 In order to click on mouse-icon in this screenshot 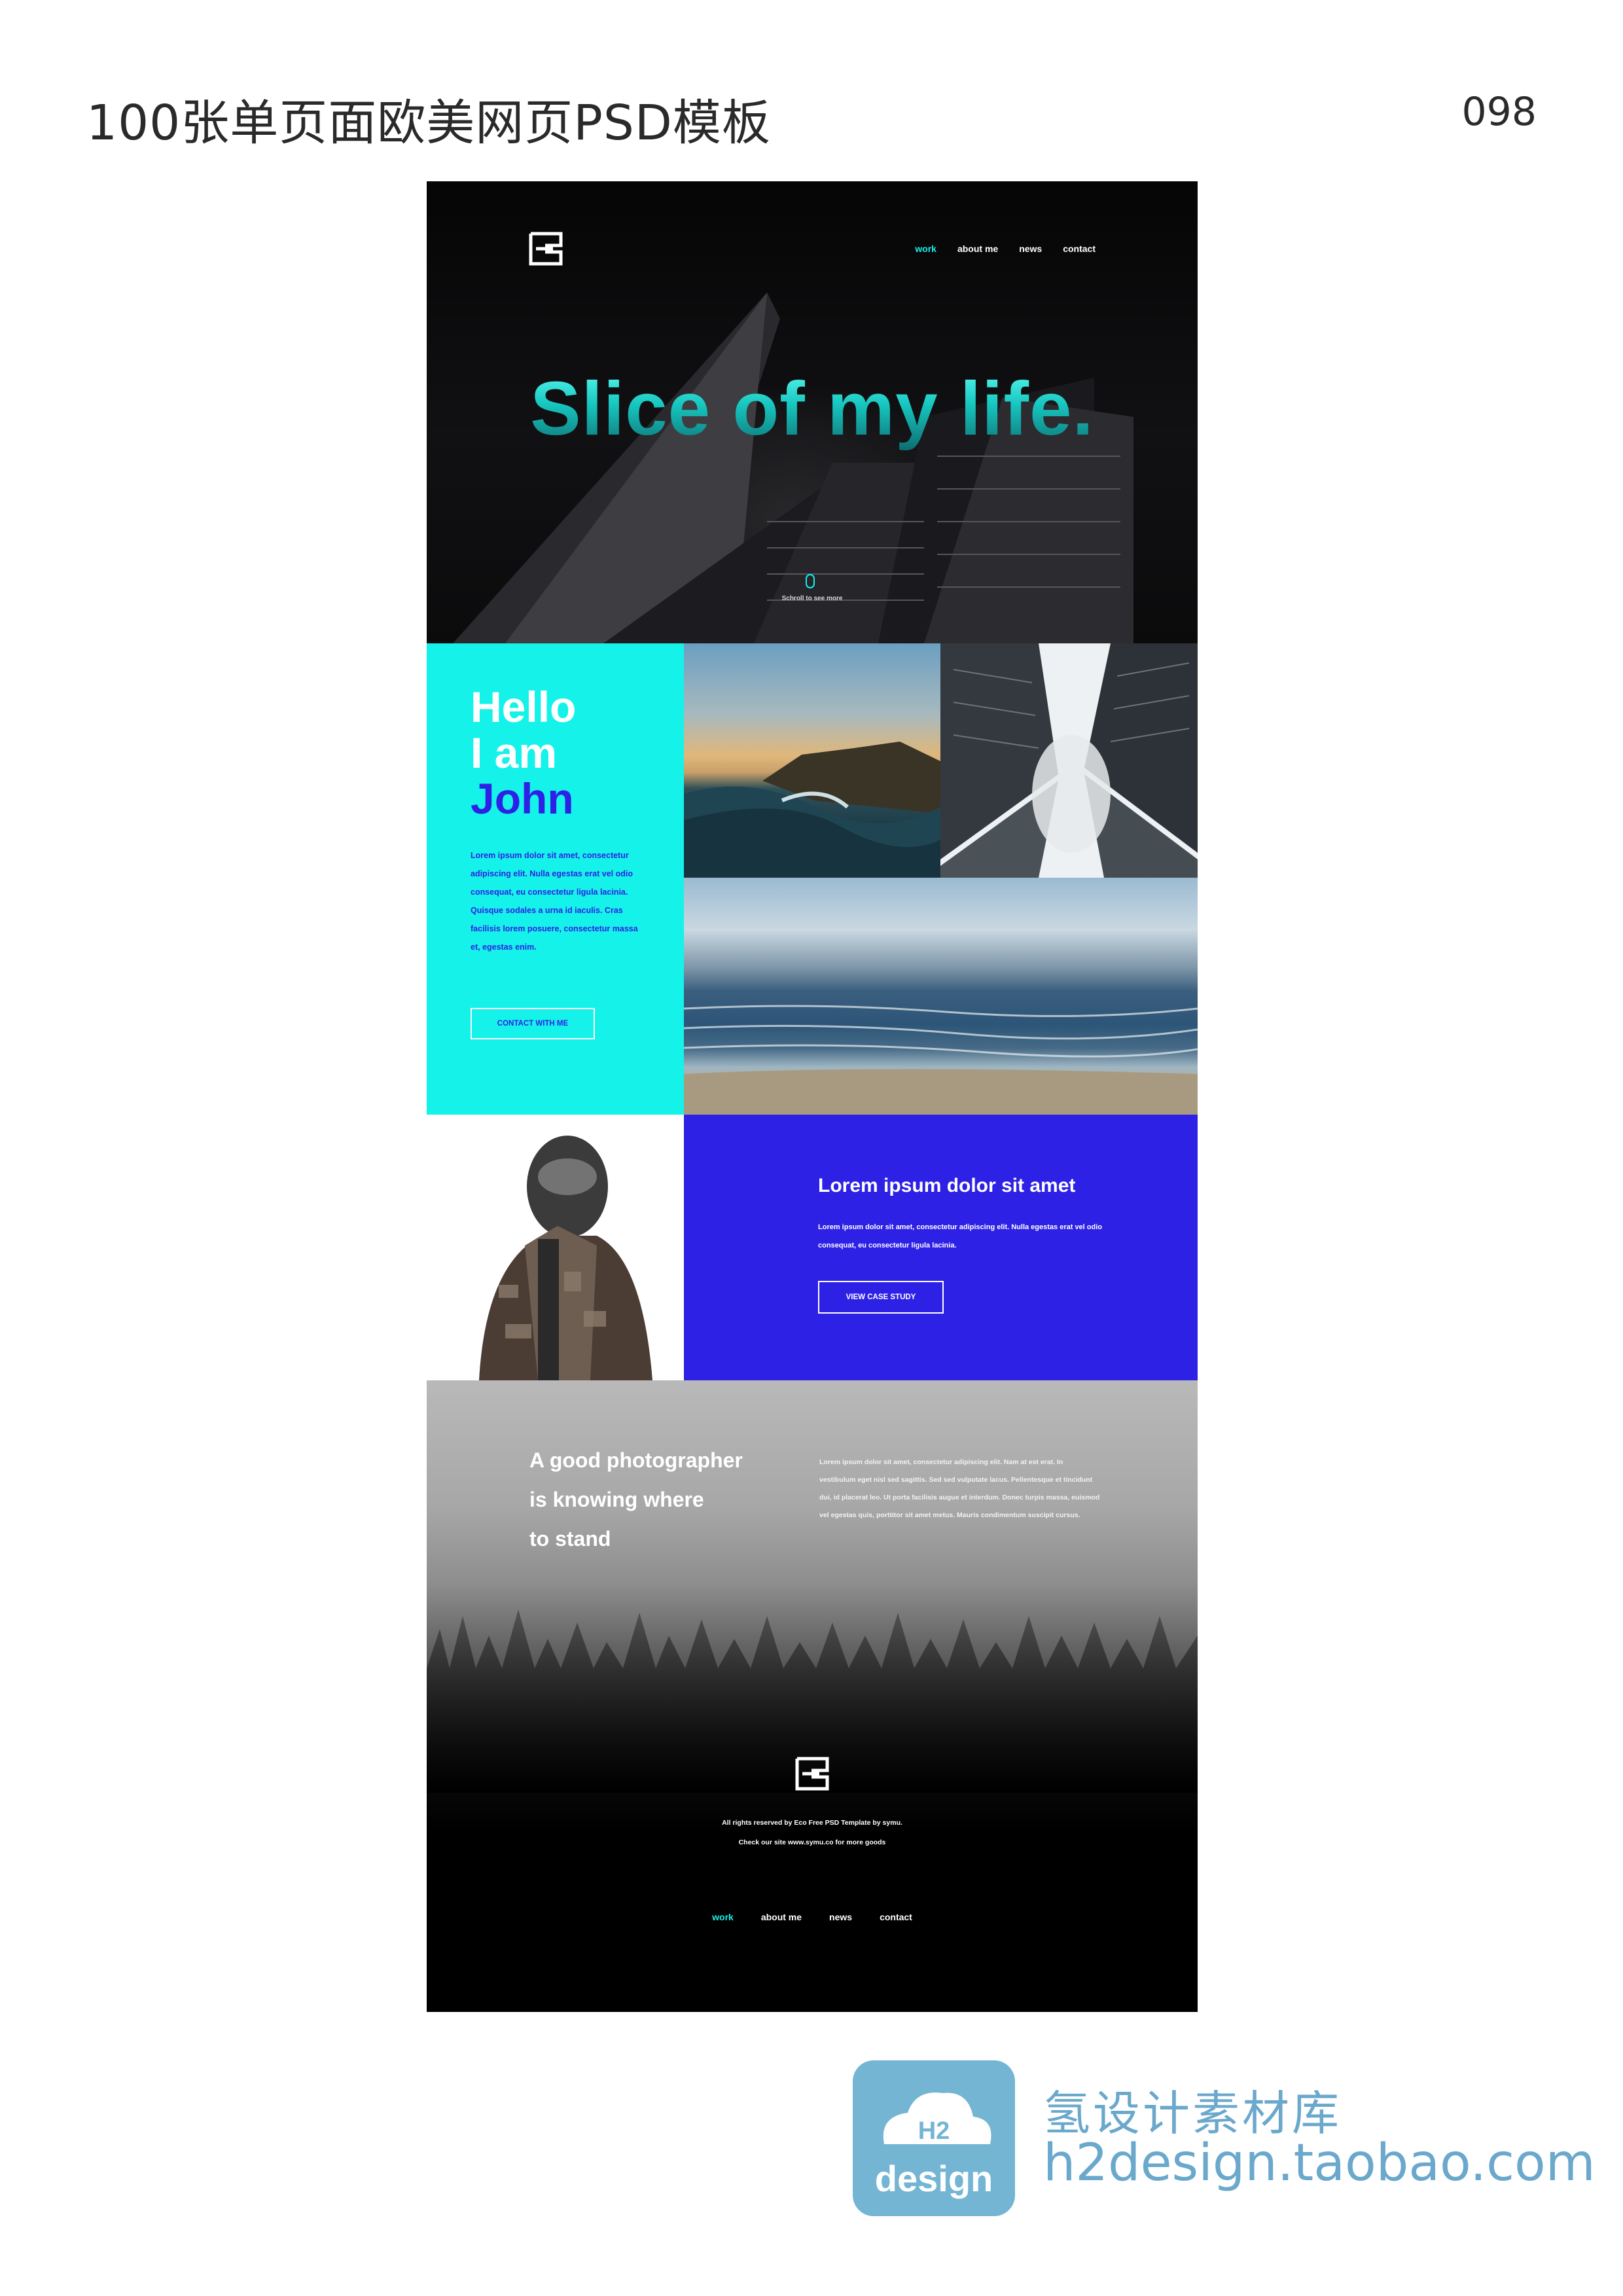, I will do `click(810, 581)`.